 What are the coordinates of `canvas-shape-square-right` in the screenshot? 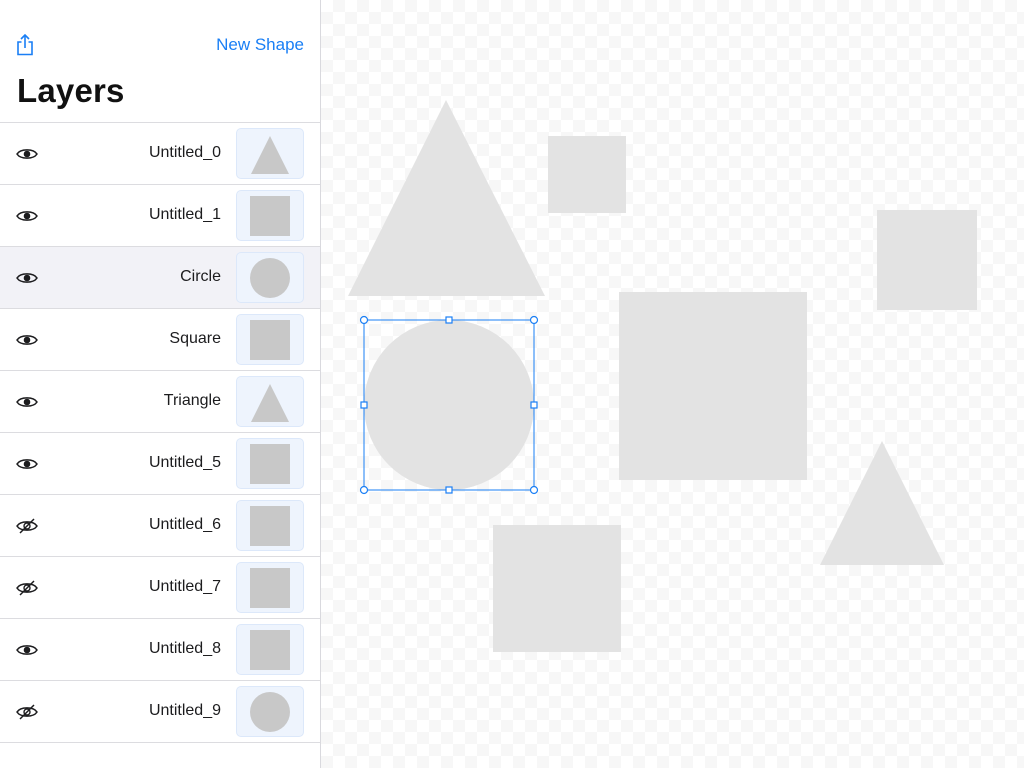 It's located at (927, 260).